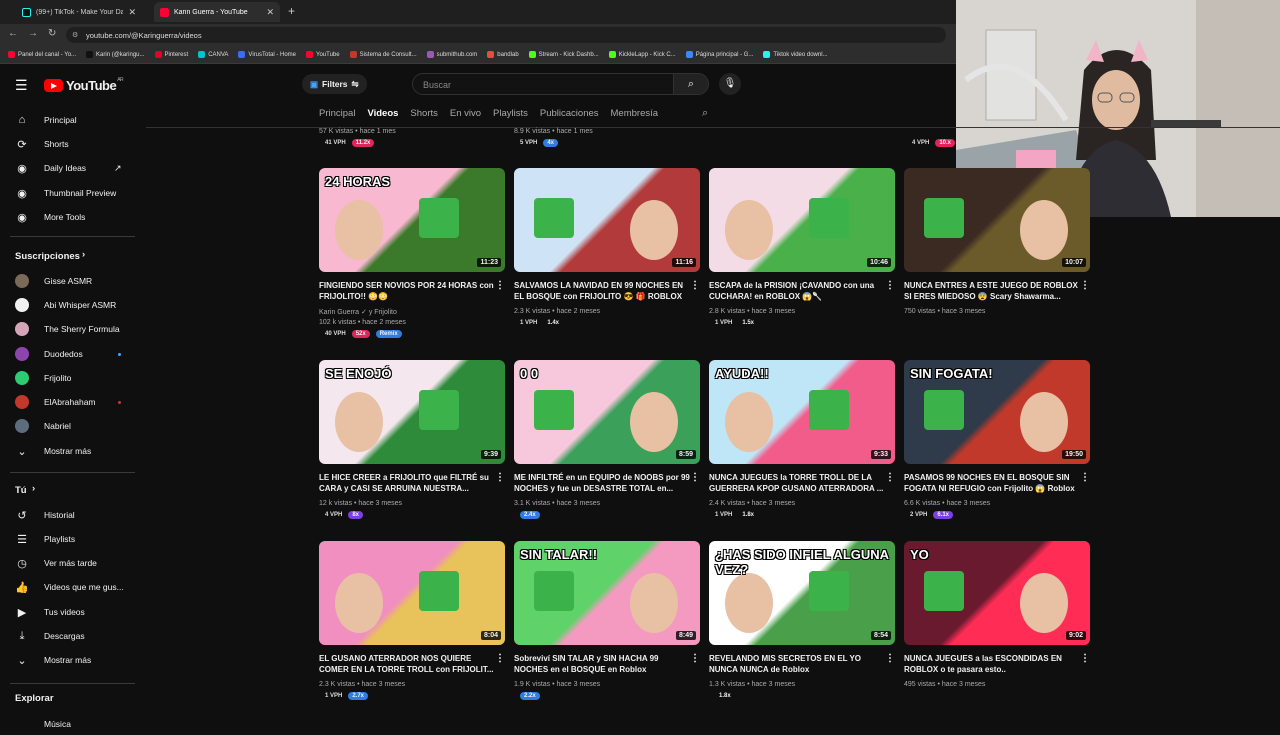  Describe the element at coordinates (412, 593) in the screenshot. I see `video-thumbnail: 8:04` at that location.